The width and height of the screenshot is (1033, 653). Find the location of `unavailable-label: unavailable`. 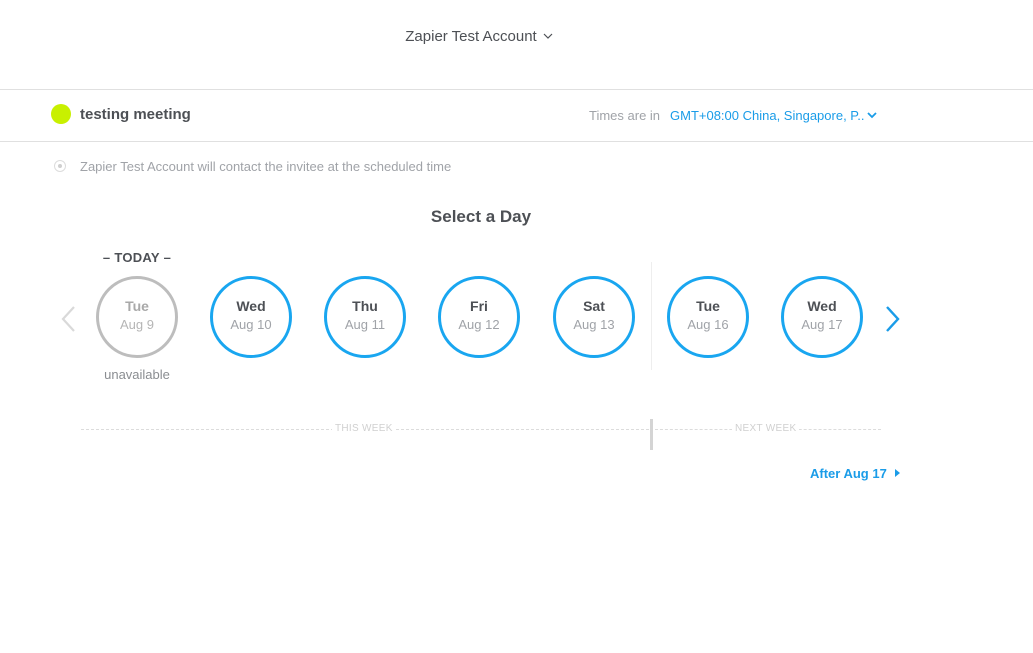

unavailable-label: unavailable is located at coordinates (137, 374).